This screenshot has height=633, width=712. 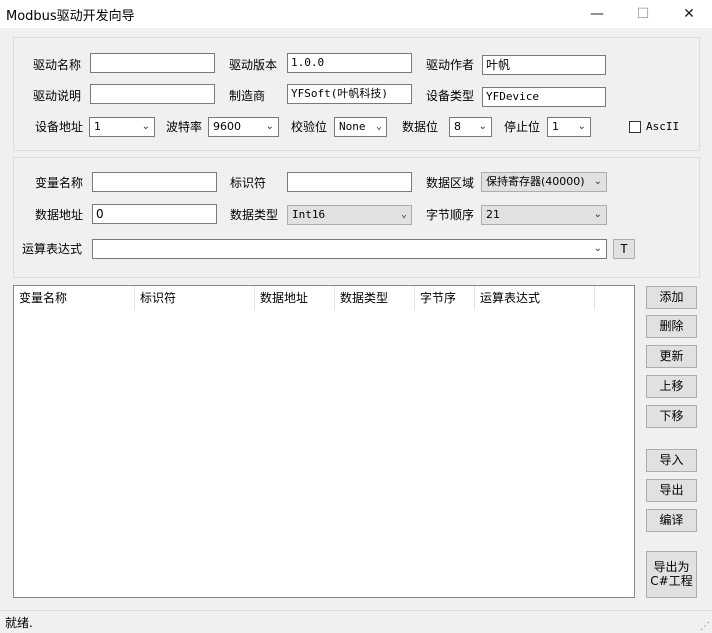 What do you see at coordinates (470, 127) in the screenshot?
I see `data-bits-select: 8 ⌄` at bounding box center [470, 127].